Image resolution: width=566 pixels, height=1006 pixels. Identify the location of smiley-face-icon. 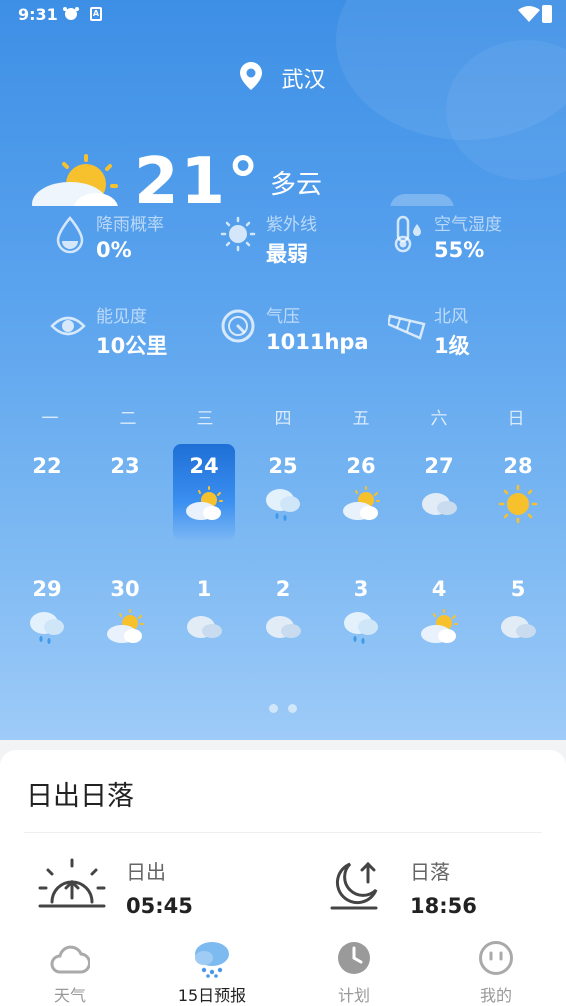
(496, 959).